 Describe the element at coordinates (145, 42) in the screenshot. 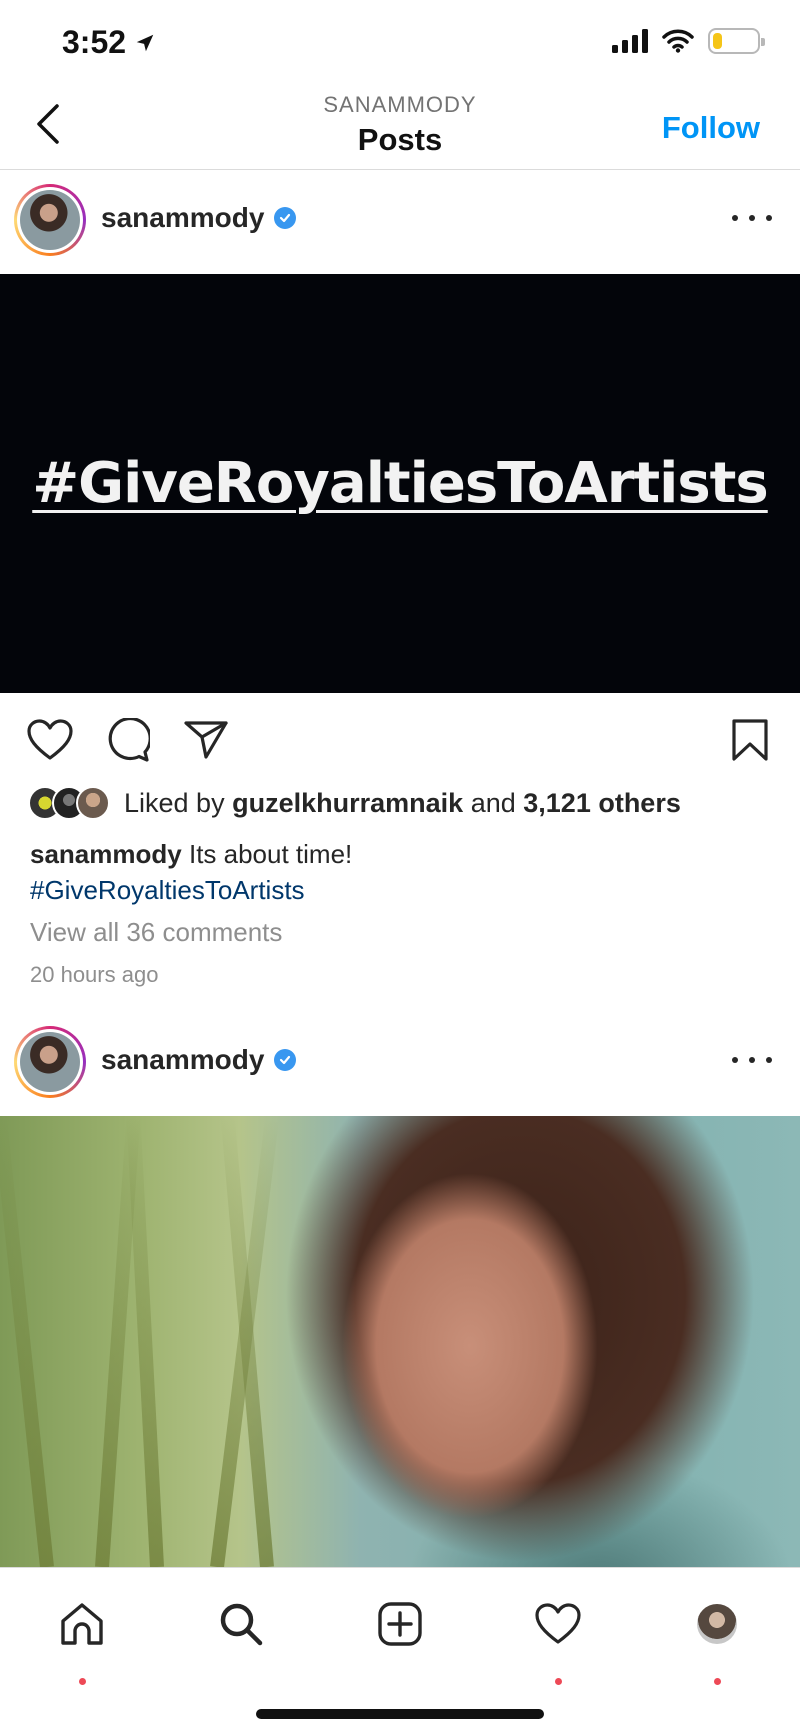

I see `location-arrow-icon` at that location.